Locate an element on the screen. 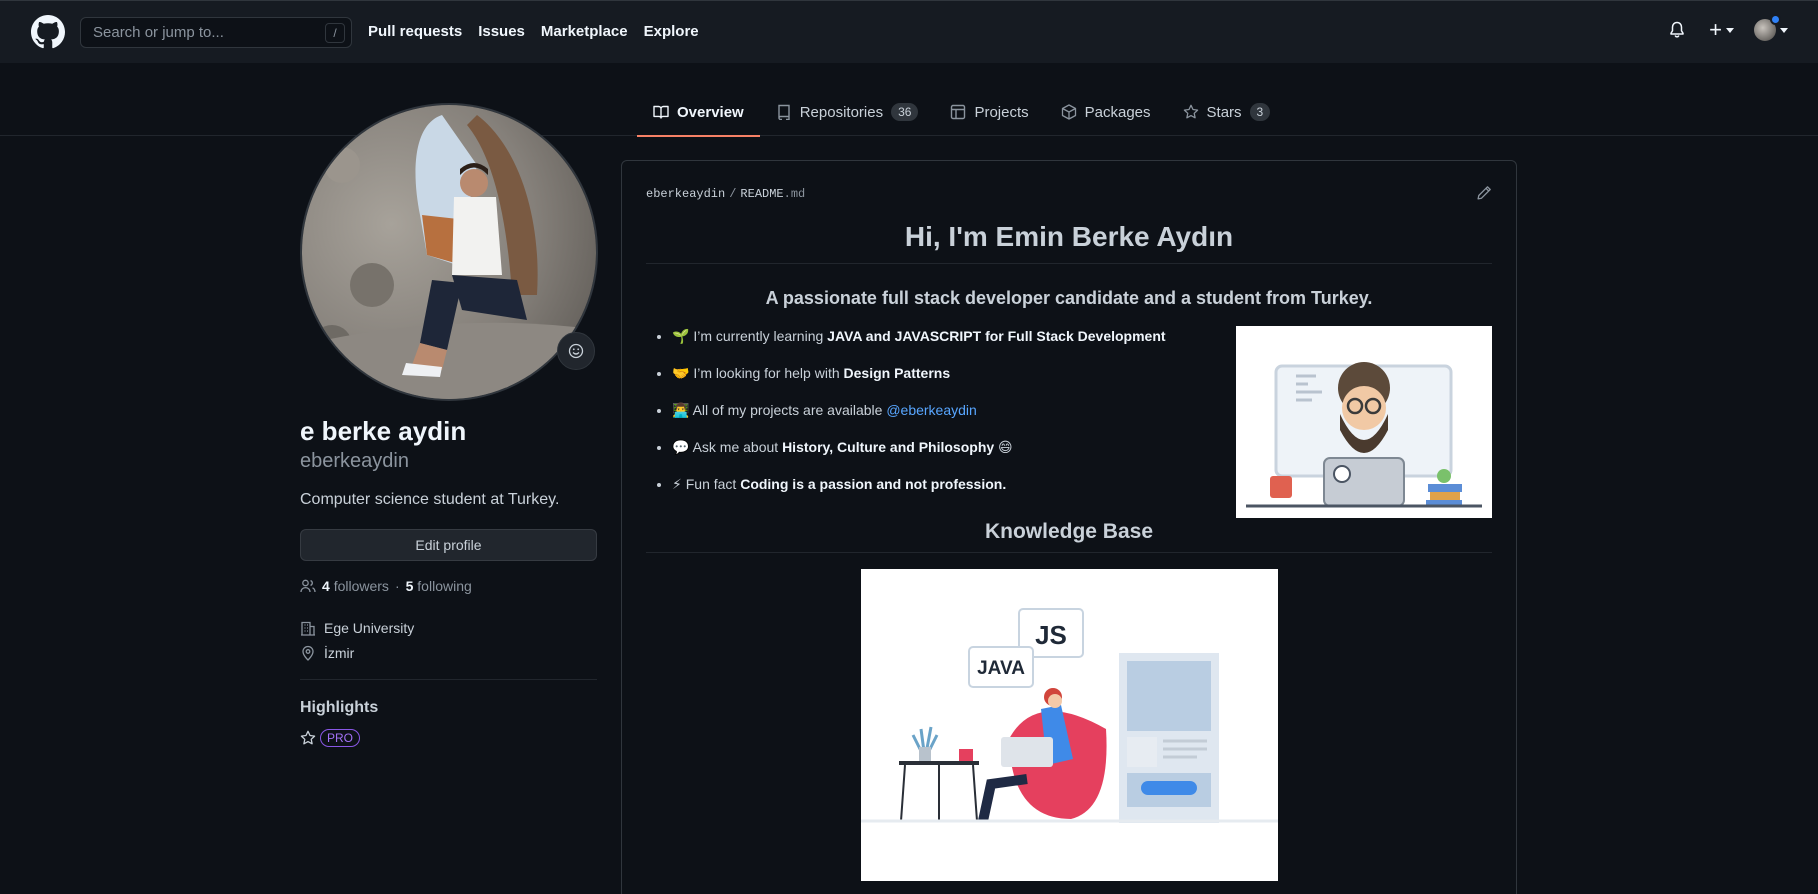 Image resolution: width=1818 pixels, height=894 pixels. tab-label: Packages is located at coordinates (1117, 112).